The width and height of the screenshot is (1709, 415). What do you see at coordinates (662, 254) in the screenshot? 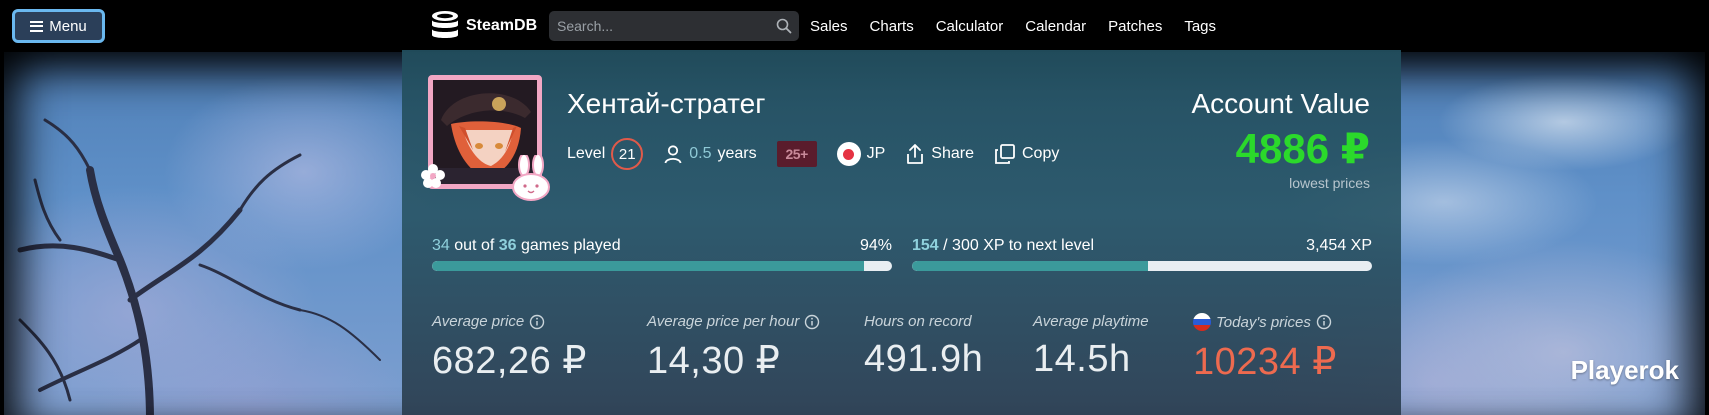
I see `games-played-progress: 34 out of 36 games played 94%` at bounding box center [662, 254].